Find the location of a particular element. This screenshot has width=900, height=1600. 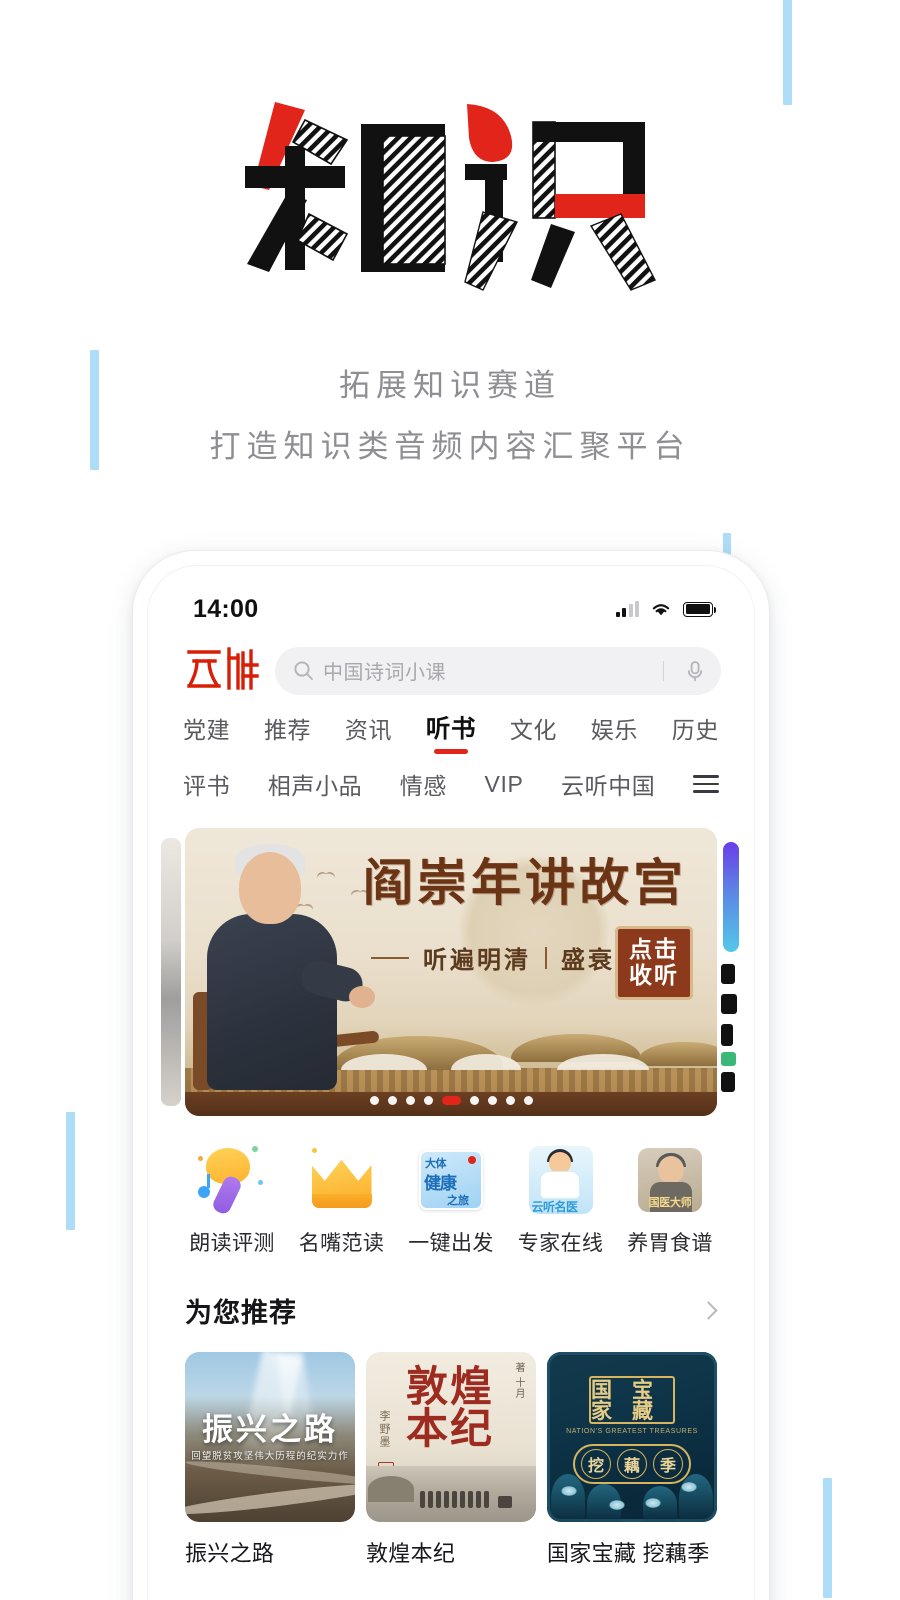

person-head is located at coordinates (270, 888).